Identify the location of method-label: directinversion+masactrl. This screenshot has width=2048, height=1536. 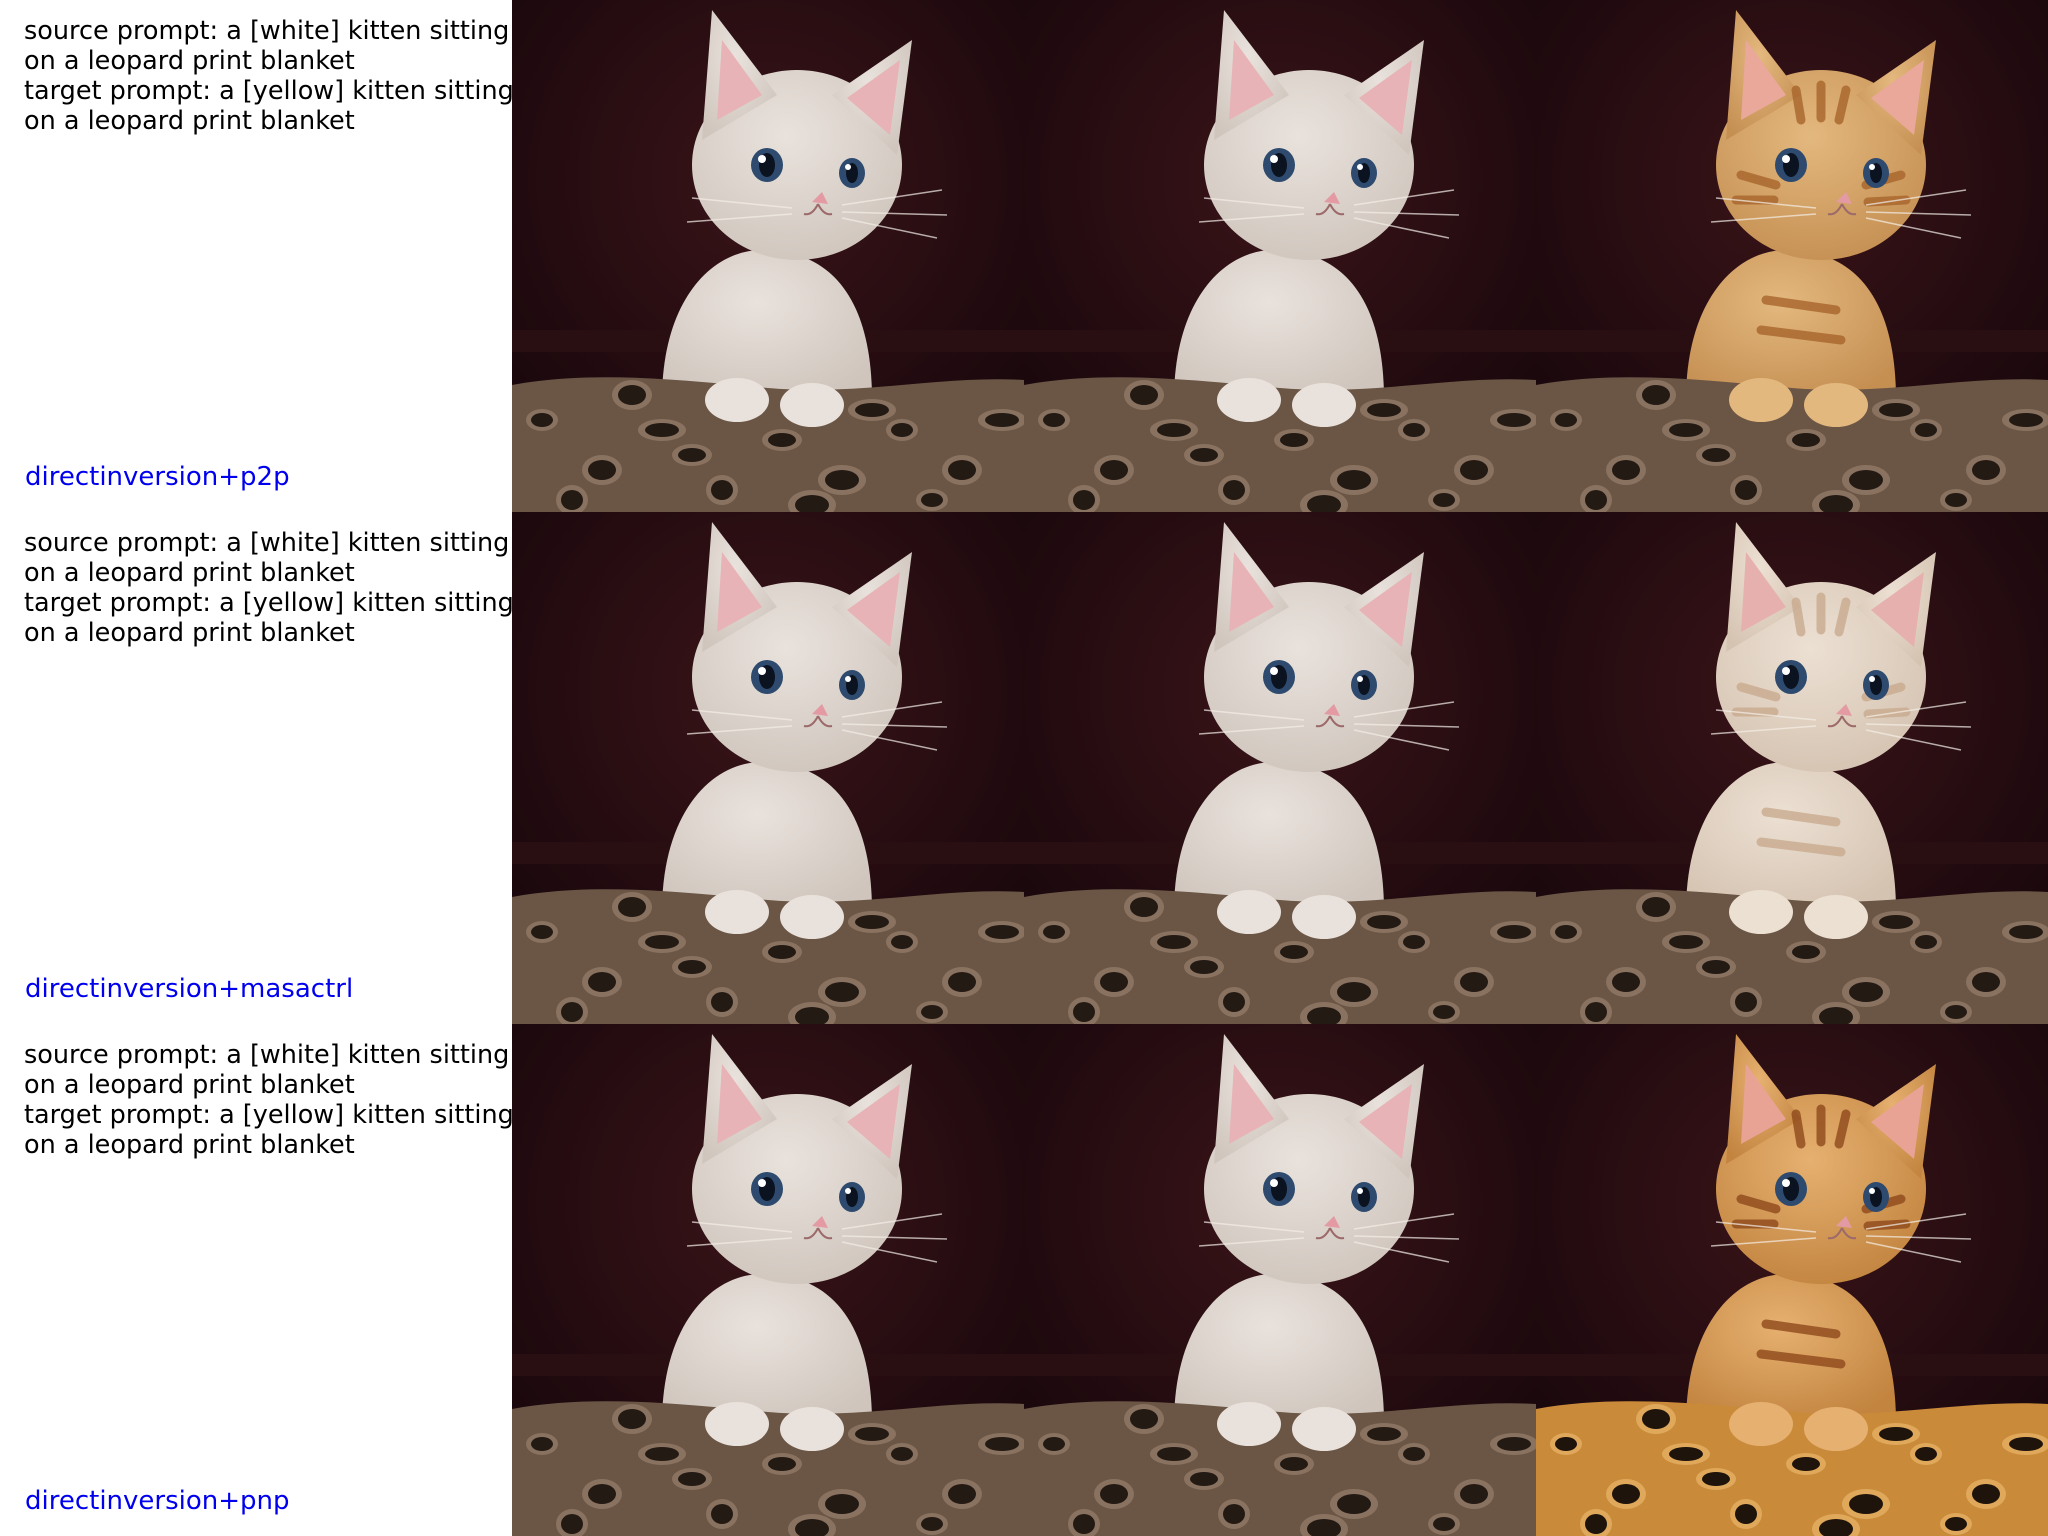
(189, 989).